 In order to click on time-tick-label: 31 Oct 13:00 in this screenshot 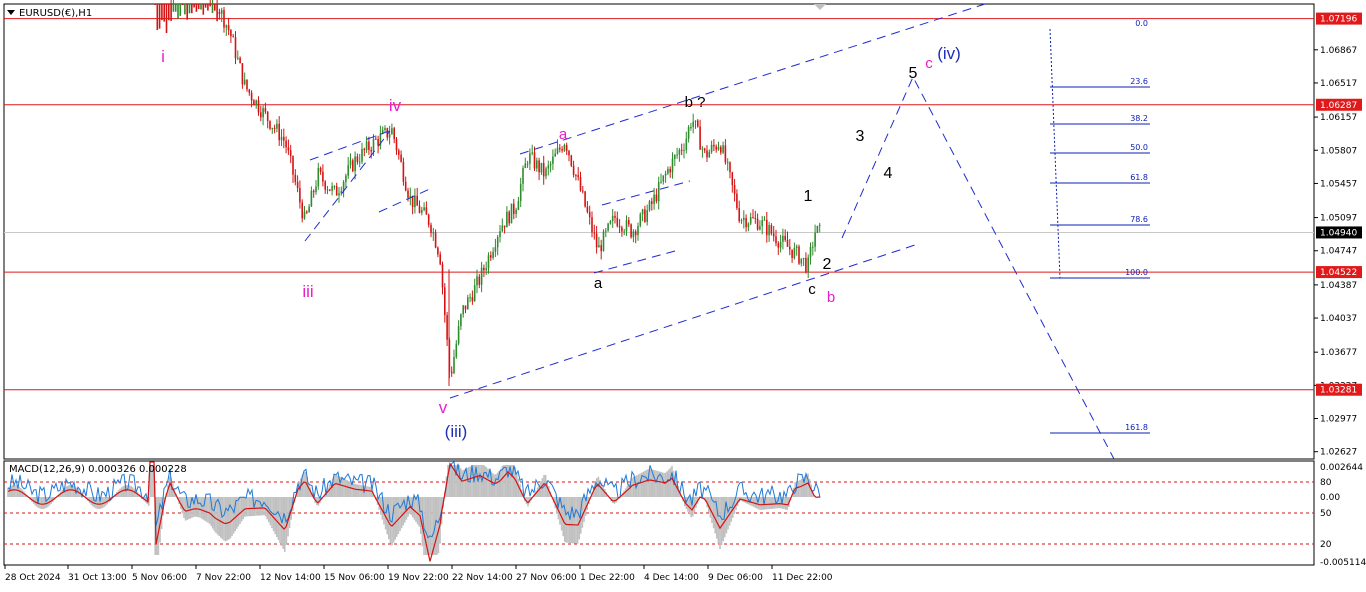, I will do `click(97, 578)`.